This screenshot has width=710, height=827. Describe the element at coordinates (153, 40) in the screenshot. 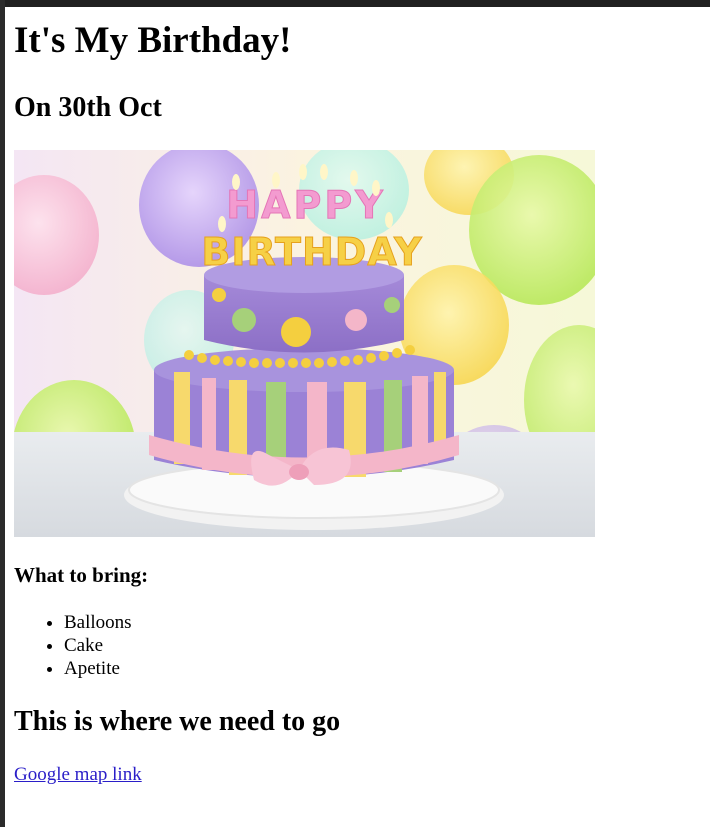

I see `page-title: It's My Birthday!` at that location.